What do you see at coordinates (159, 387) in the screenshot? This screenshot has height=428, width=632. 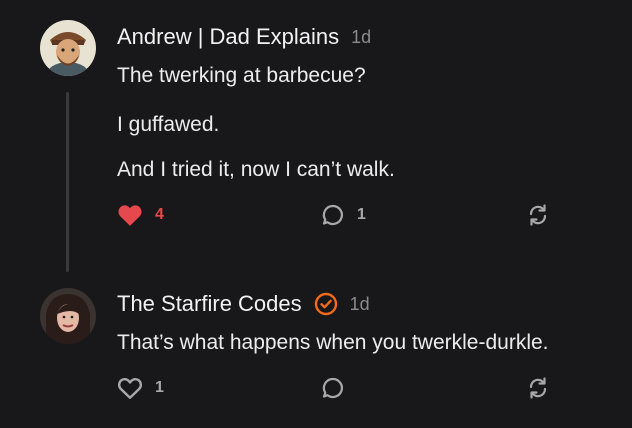 I see `like-count: 1` at bounding box center [159, 387].